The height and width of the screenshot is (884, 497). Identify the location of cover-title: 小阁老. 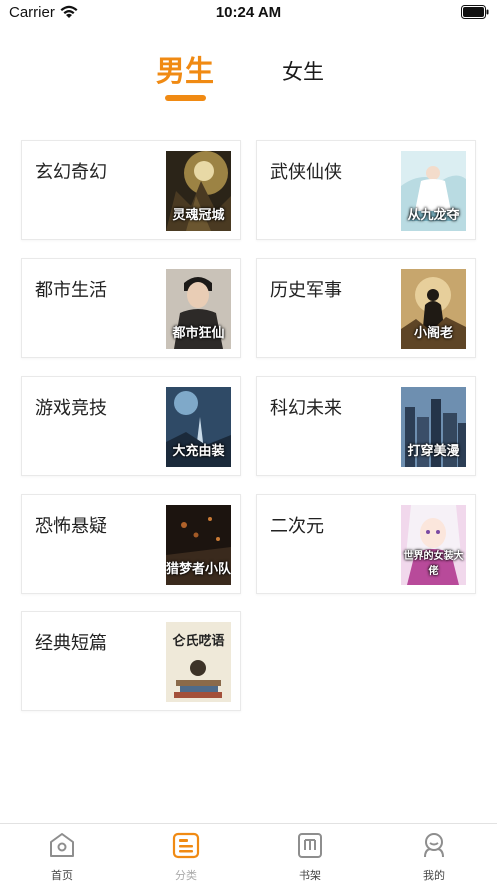
(433, 333).